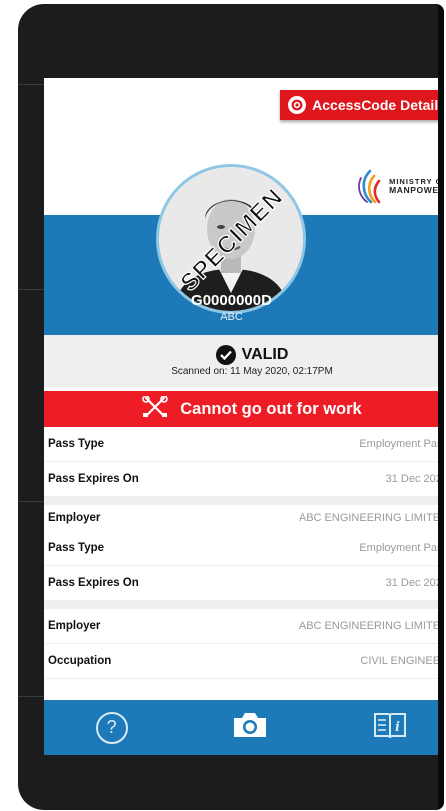 Image resolution: width=446 pixels, height=811 pixels. What do you see at coordinates (271, 408) in the screenshot?
I see `restriction-label: Cannot go out for work` at bounding box center [271, 408].